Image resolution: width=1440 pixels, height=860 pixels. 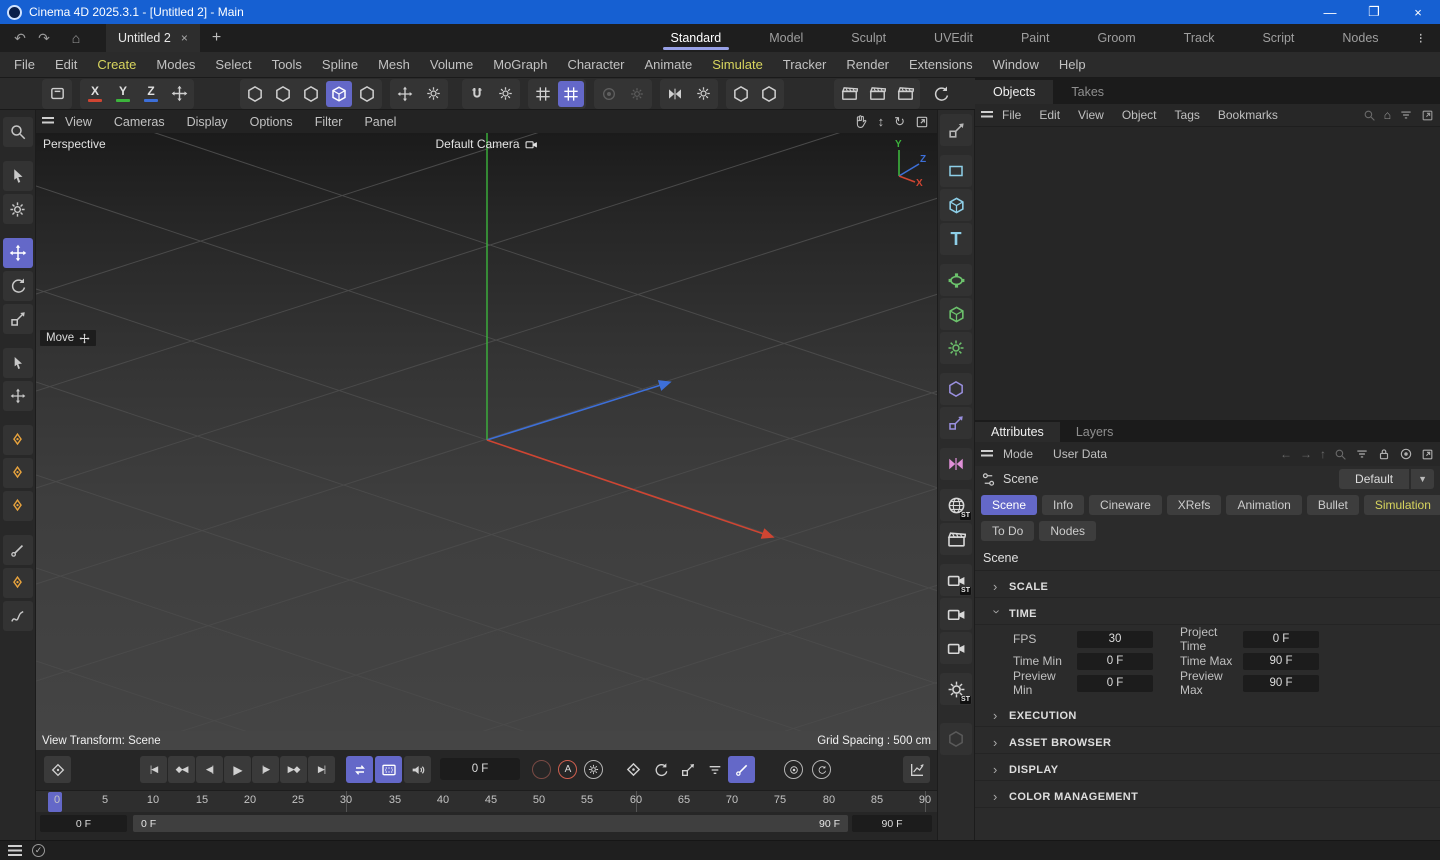 I want to click on viewport-menu-options: Options, so click(x=271, y=122).